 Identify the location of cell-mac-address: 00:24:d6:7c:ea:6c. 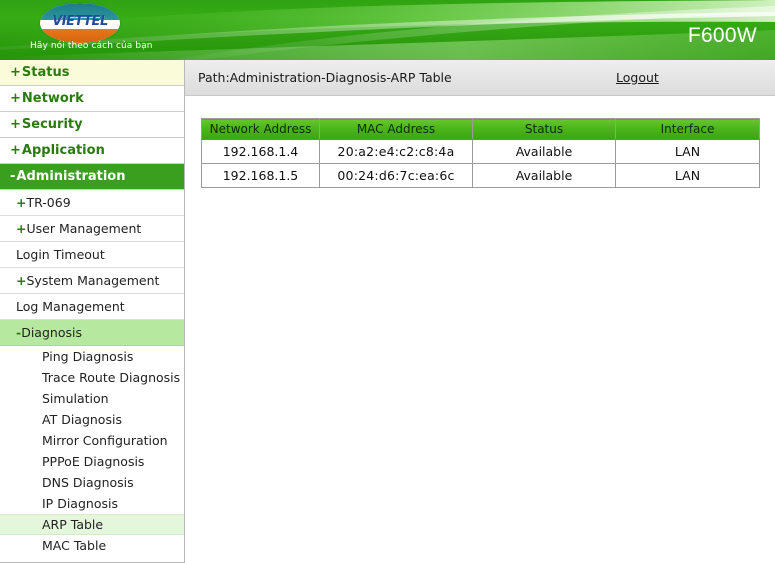
(396, 175).